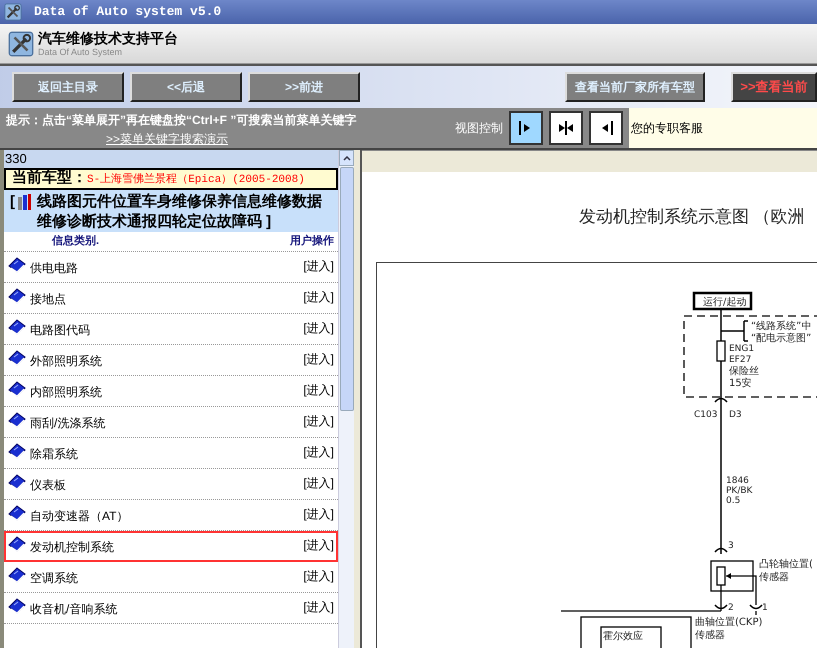 This screenshot has width=817, height=648. I want to click on category-label: 雨刮/洗涤系统, so click(68, 423).